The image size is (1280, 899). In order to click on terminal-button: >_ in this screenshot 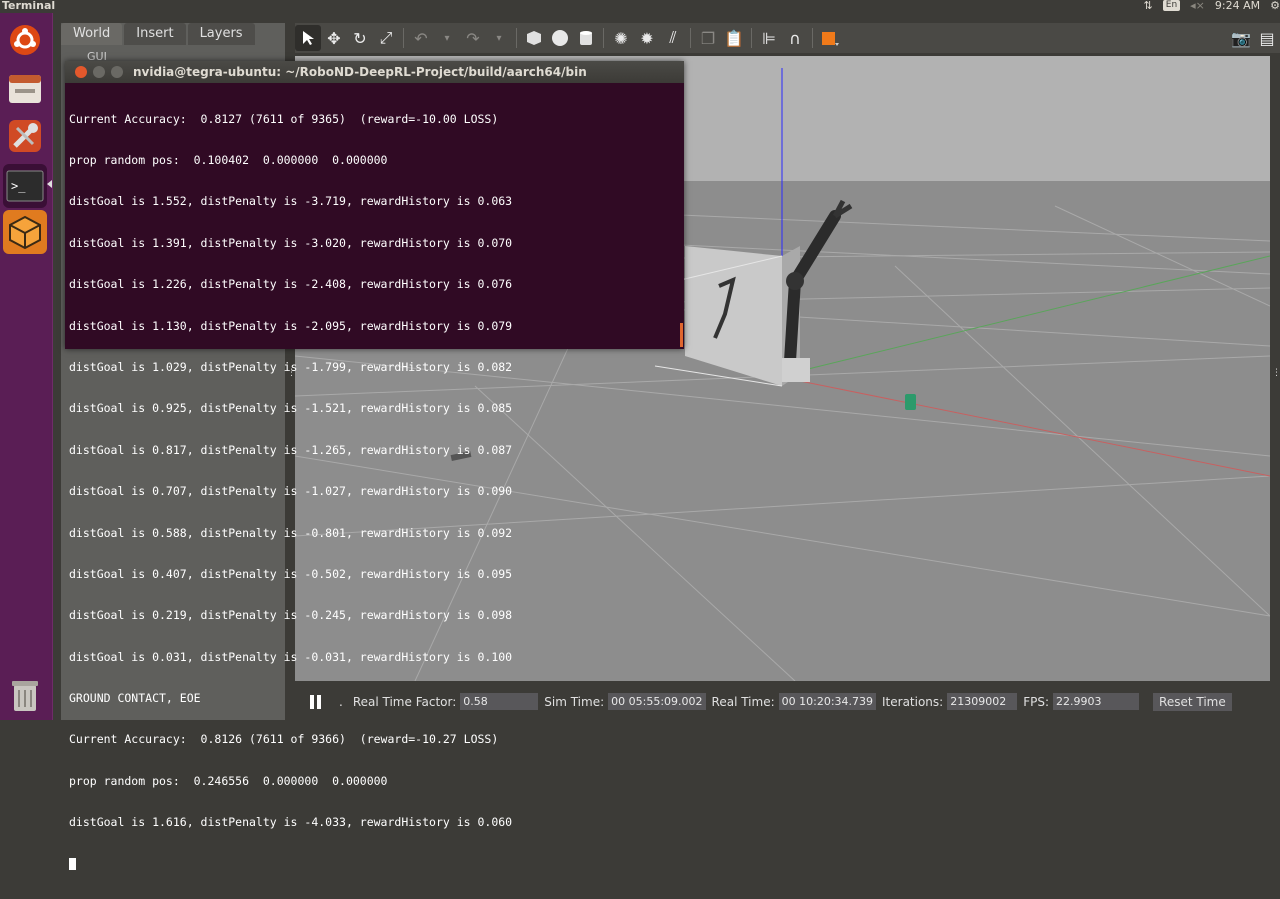, I will do `click(25, 186)`.